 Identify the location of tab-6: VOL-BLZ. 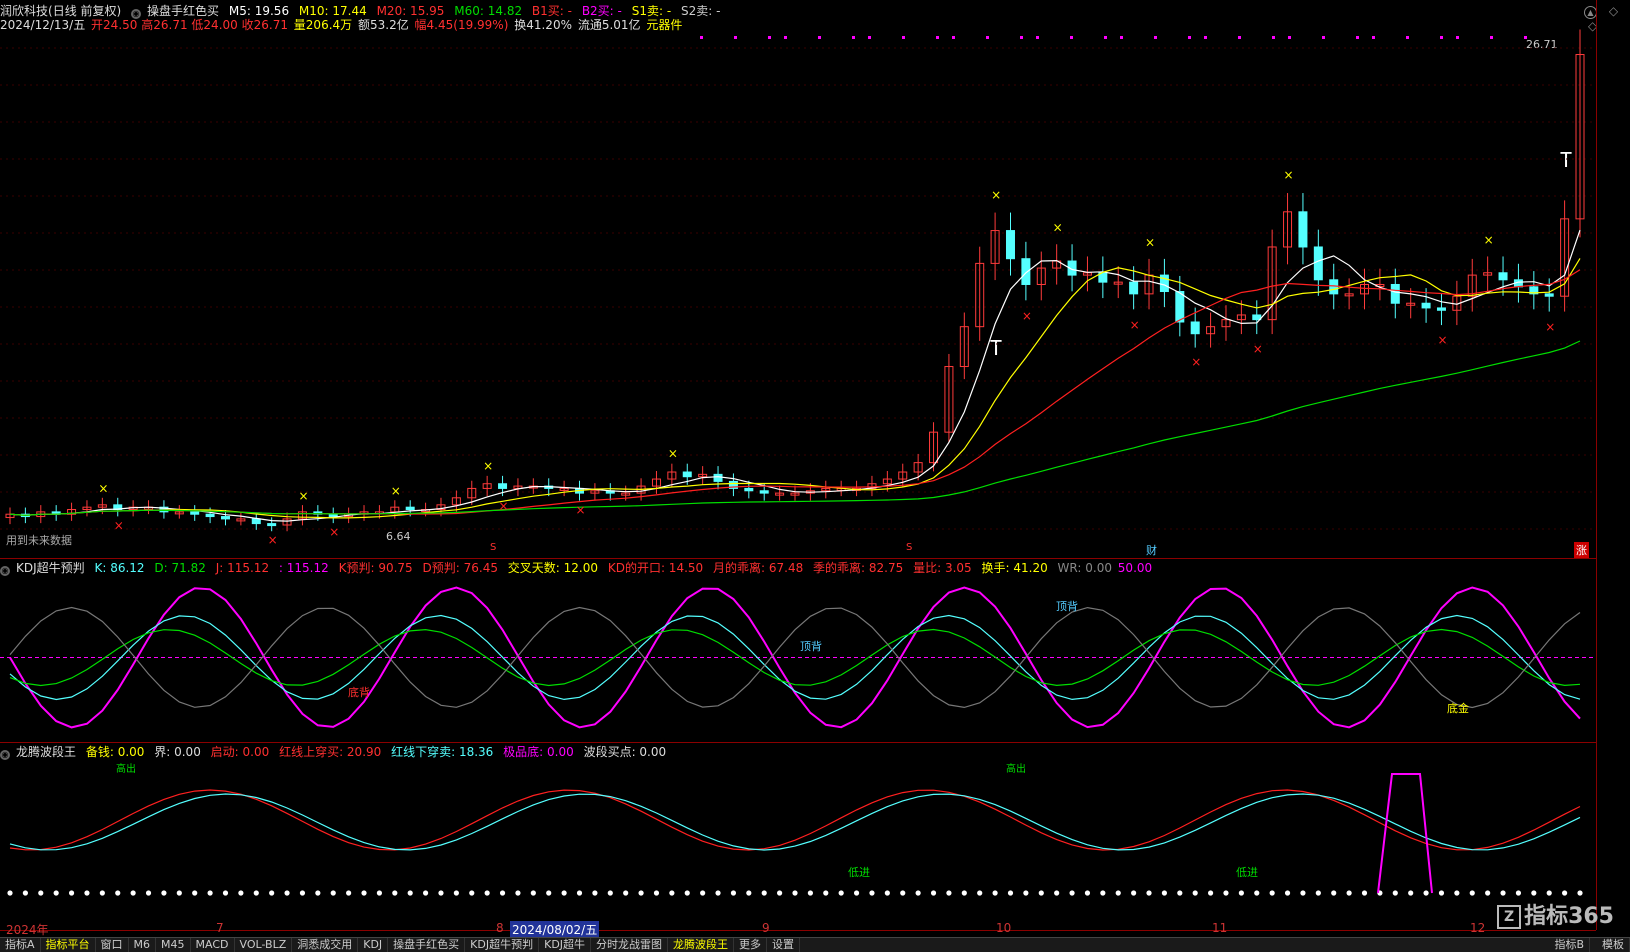
(264, 945).